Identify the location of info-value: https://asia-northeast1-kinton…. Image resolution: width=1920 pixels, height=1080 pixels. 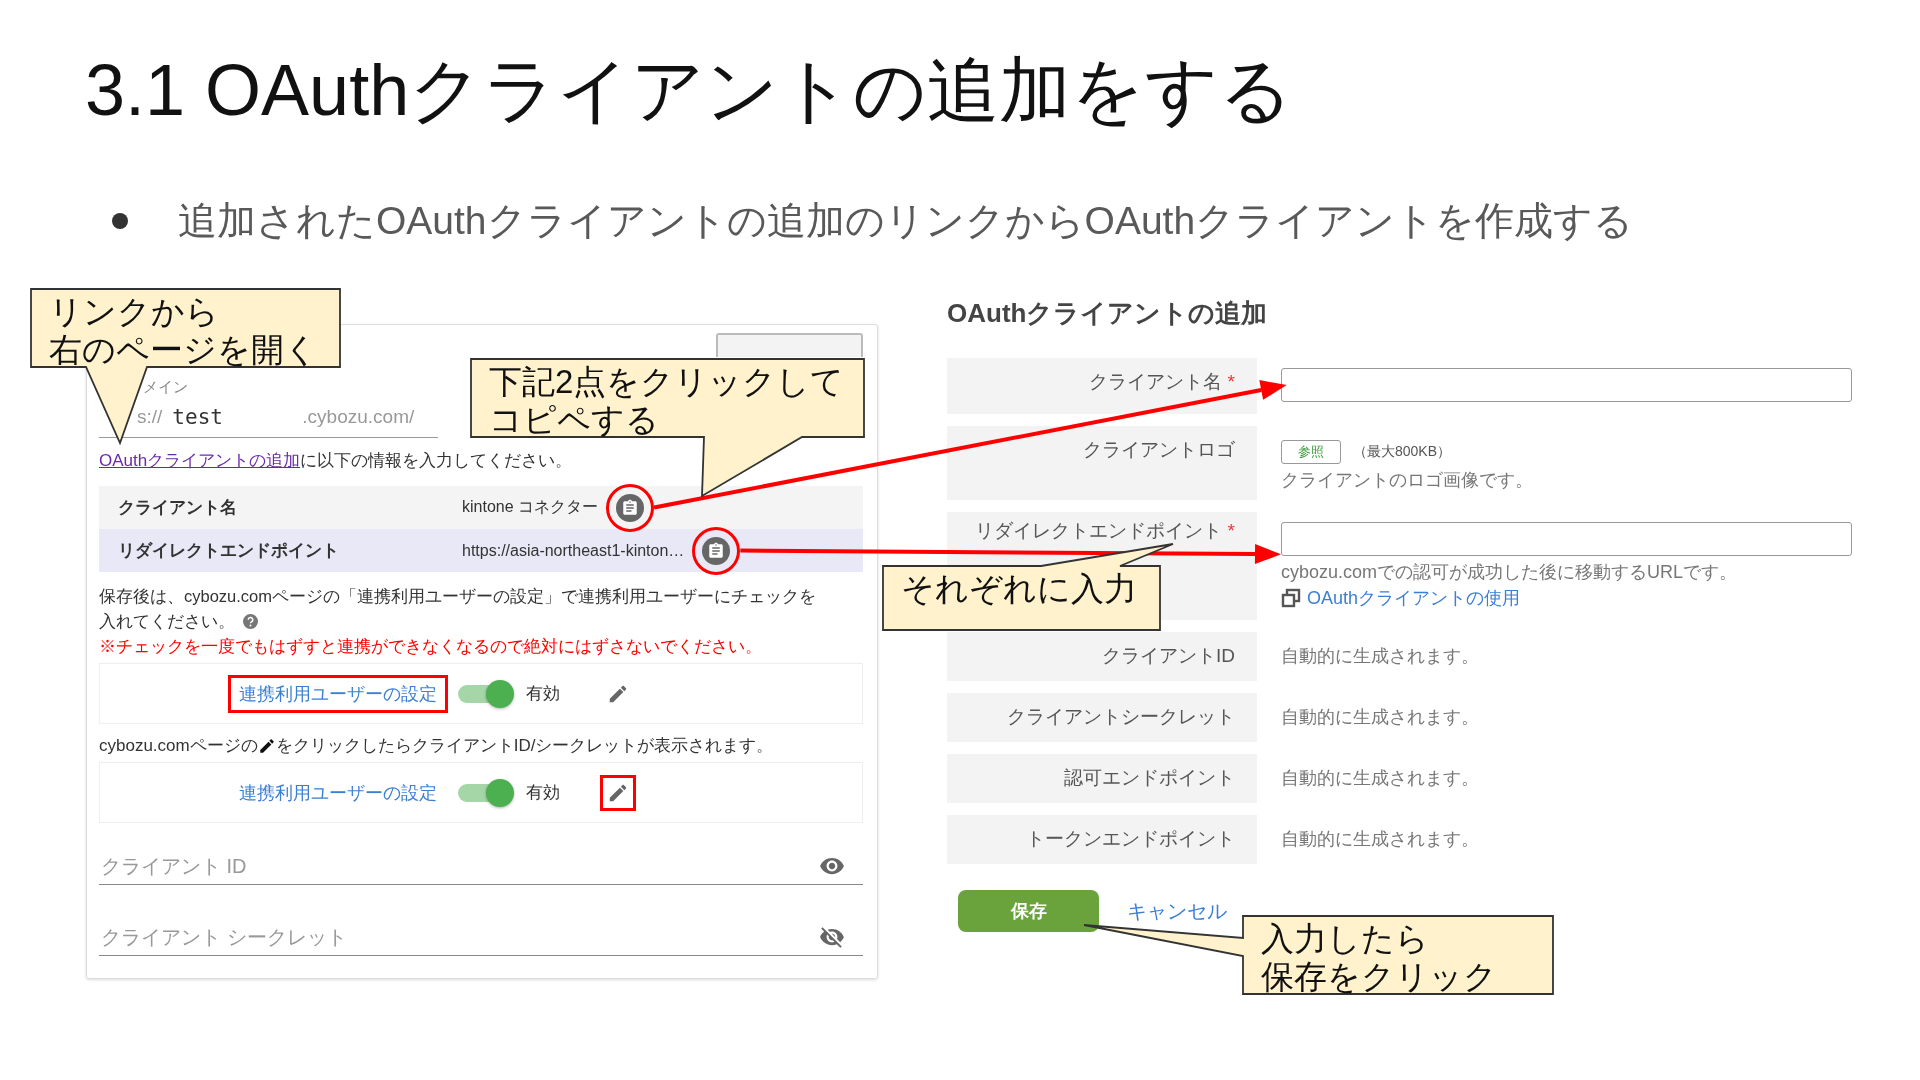
(573, 550).